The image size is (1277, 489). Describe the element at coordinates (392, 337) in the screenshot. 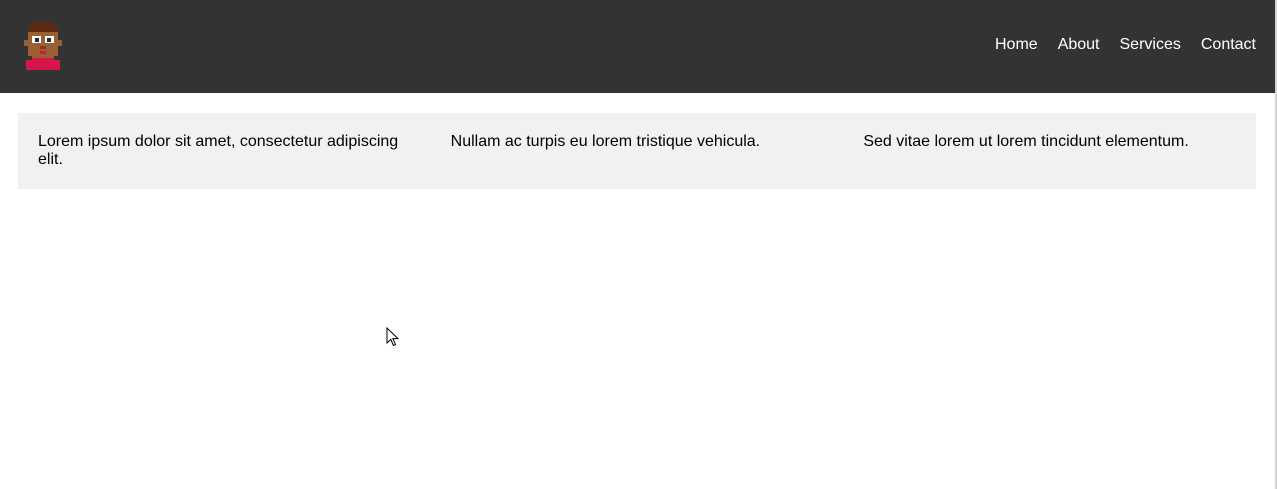

I see `mouse-cursor-icon` at that location.